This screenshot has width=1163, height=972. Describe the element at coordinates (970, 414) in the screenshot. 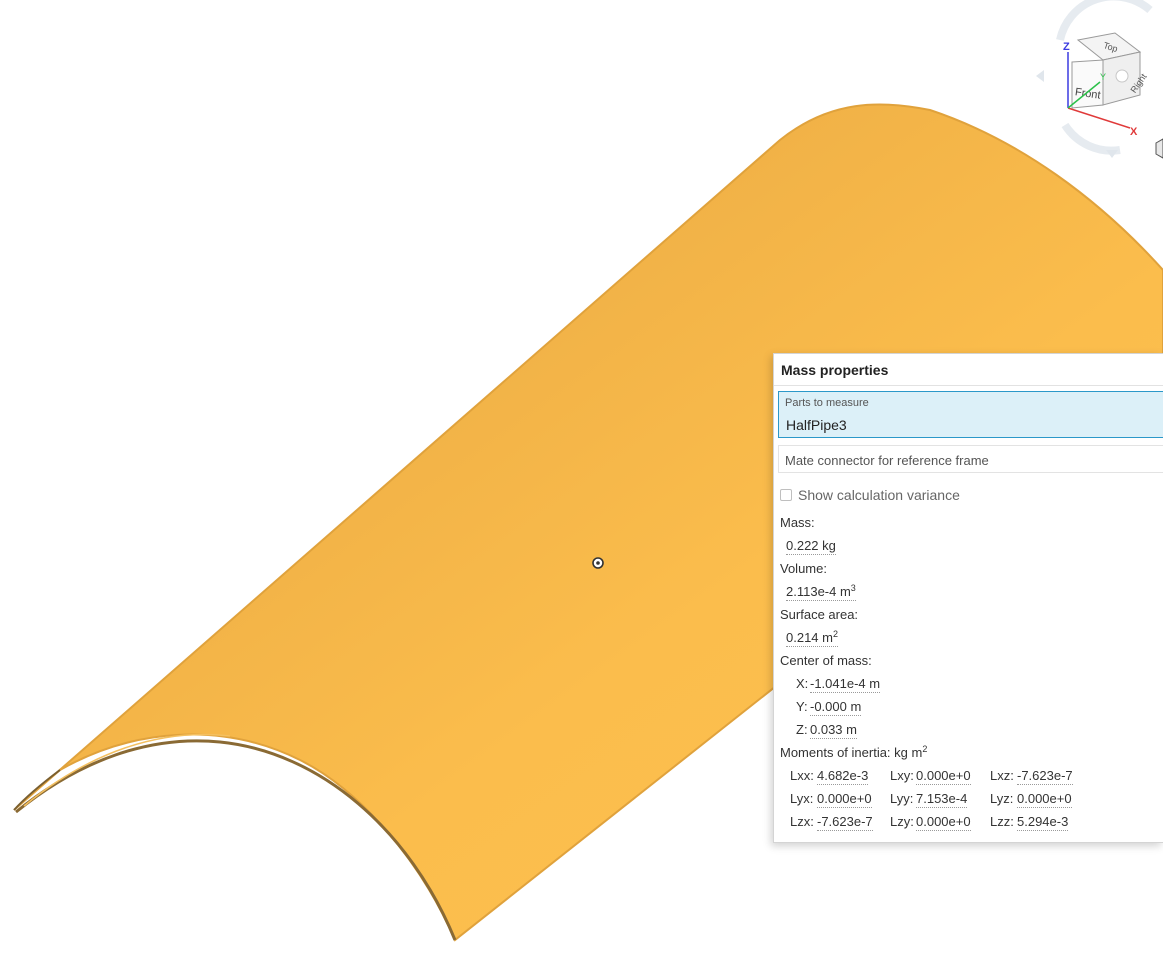

I see `parts-to-measure-field: Parts to measure HalfPipe3` at that location.